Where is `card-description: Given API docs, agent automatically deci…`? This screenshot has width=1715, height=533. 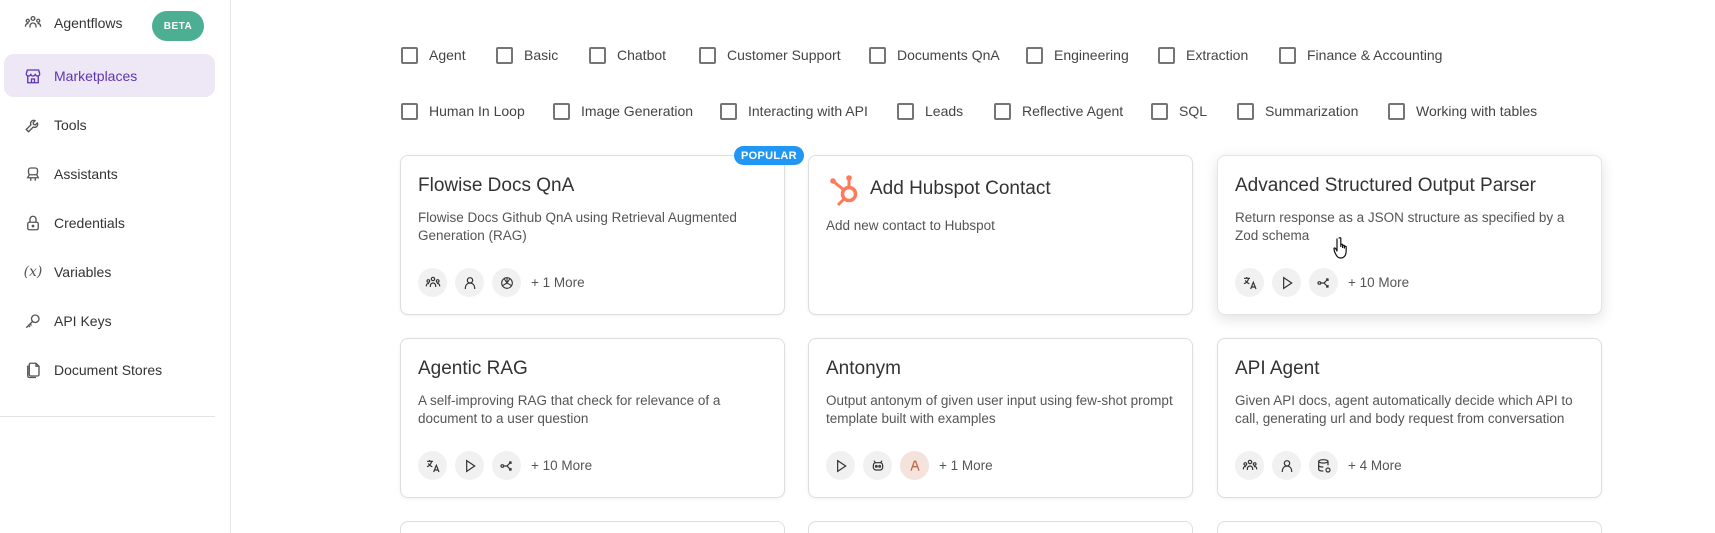 card-description: Given API docs, agent automatically deci… is located at coordinates (1404, 409).